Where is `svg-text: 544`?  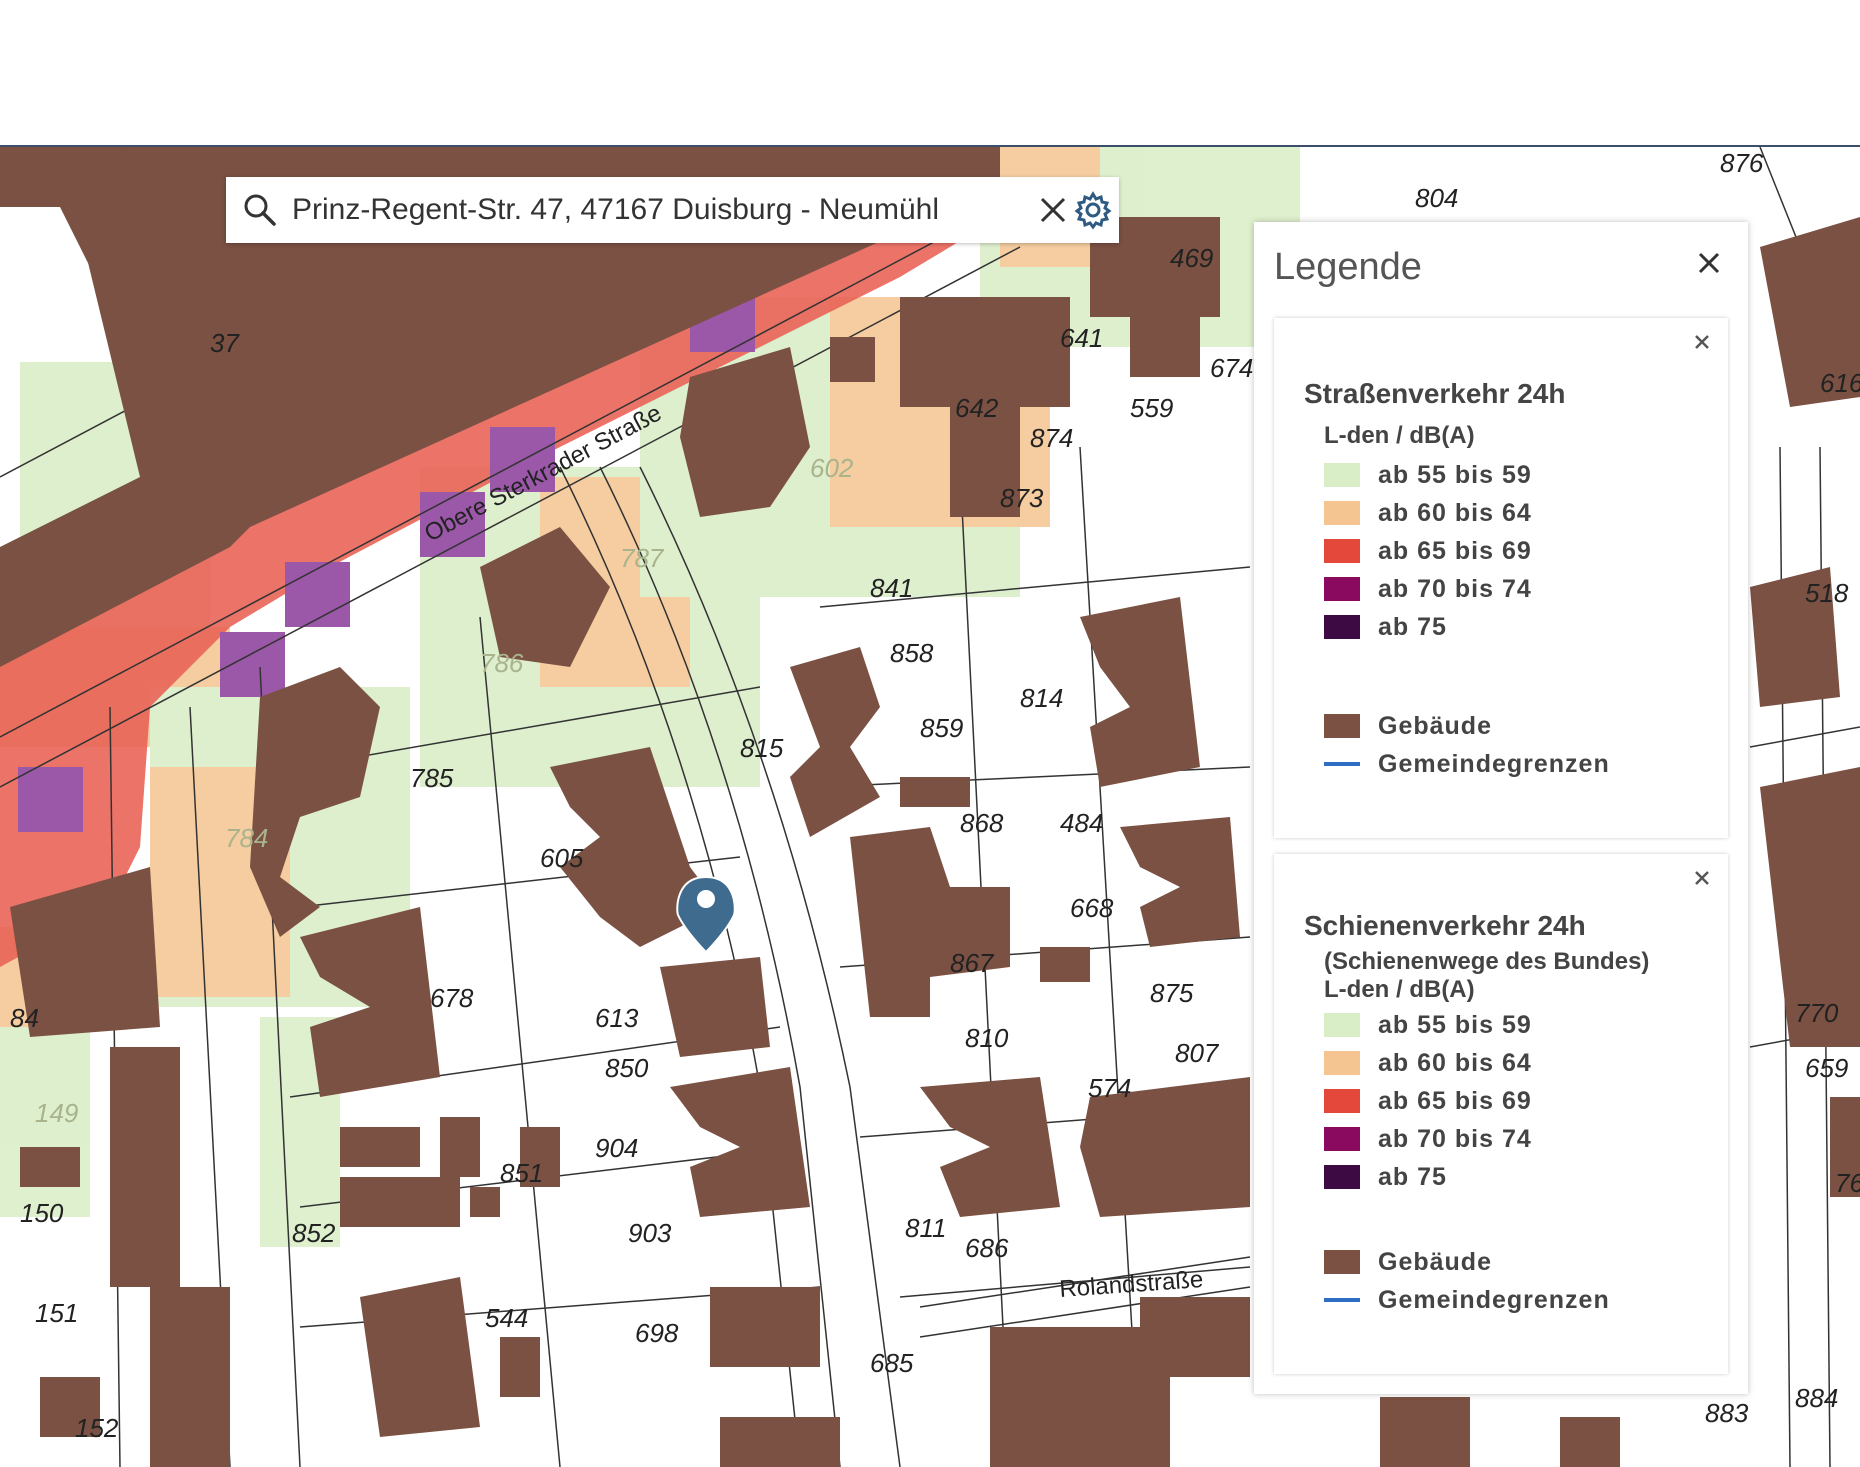
svg-text: 544 is located at coordinates (506, 1318).